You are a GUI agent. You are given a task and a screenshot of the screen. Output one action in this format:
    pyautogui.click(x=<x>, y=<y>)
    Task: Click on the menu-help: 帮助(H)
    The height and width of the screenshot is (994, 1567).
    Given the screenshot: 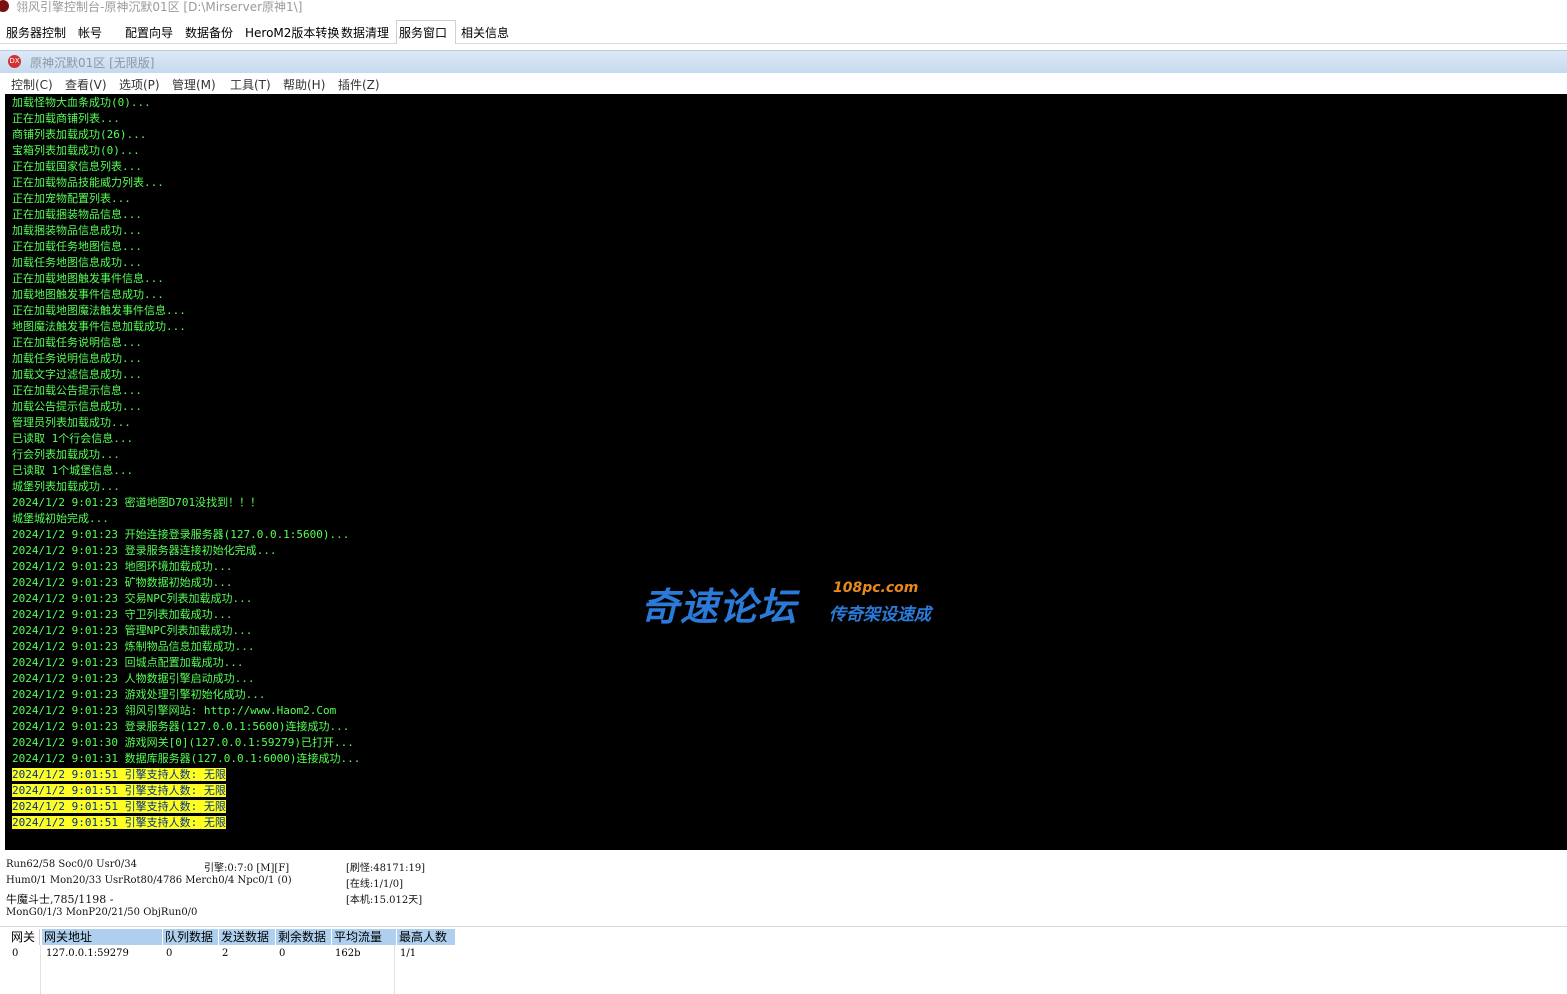 What is the action you would take?
    pyautogui.click(x=304, y=84)
    